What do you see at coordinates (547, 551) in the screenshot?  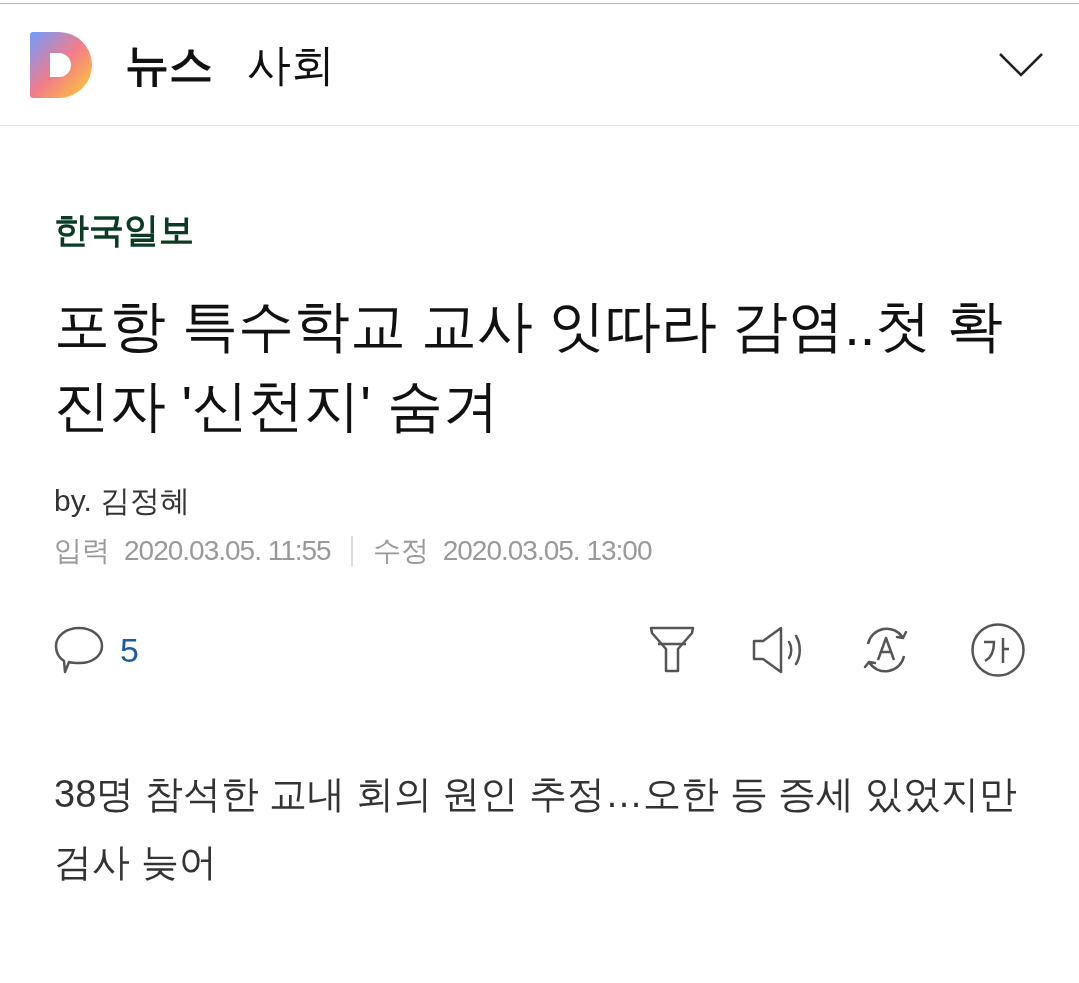 I see `modified-date: 2020.03.05. 13:00` at bounding box center [547, 551].